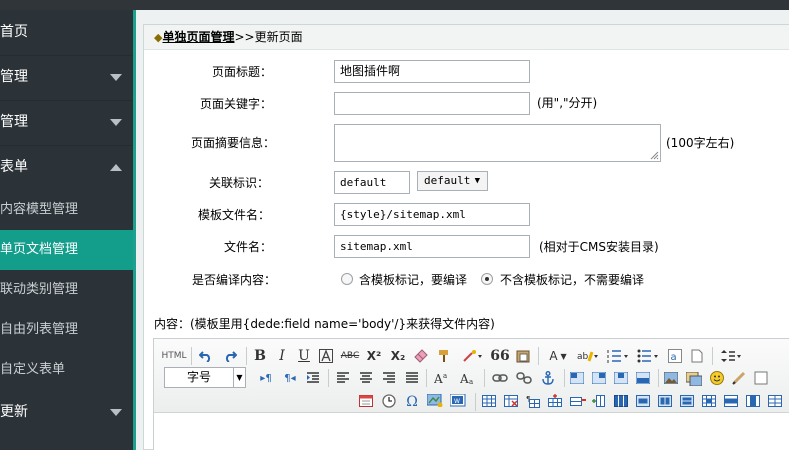  What do you see at coordinates (731, 401) in the screenshot?
I see `split-rows-icon` at bounding box center [731, 401].